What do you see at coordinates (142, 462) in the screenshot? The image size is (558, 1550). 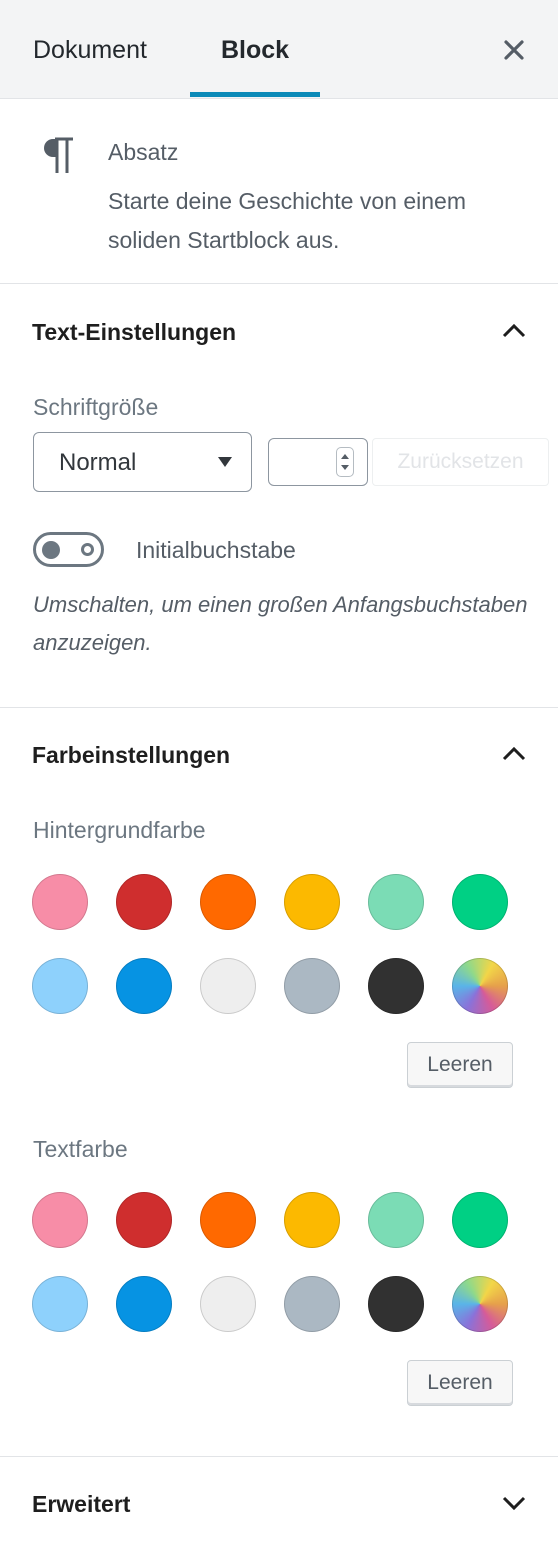 I see `font-size-select: Normal` at bounding box center [142, 462].